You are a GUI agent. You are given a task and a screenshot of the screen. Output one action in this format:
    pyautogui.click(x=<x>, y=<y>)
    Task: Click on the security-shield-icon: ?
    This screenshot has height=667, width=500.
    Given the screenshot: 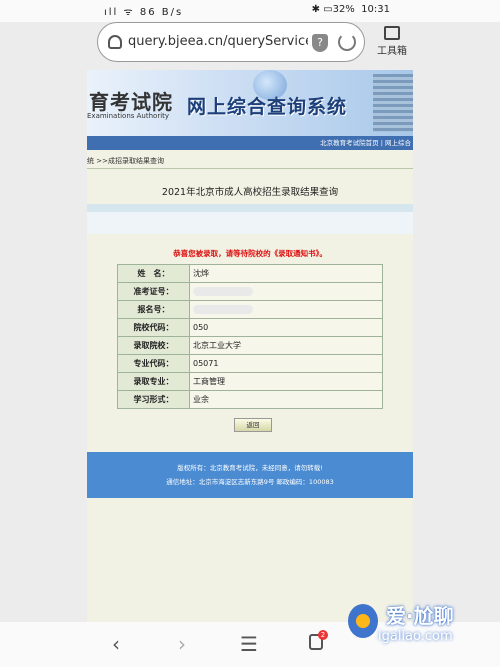 What is the action you would take?
    pyautogui.click(x=320, y=43)
    